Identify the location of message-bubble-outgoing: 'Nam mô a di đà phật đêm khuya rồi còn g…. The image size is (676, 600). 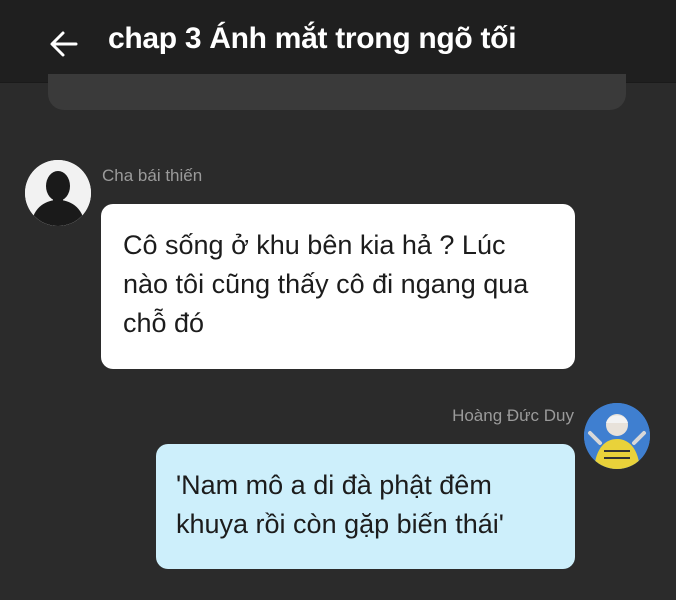
(365, 506).